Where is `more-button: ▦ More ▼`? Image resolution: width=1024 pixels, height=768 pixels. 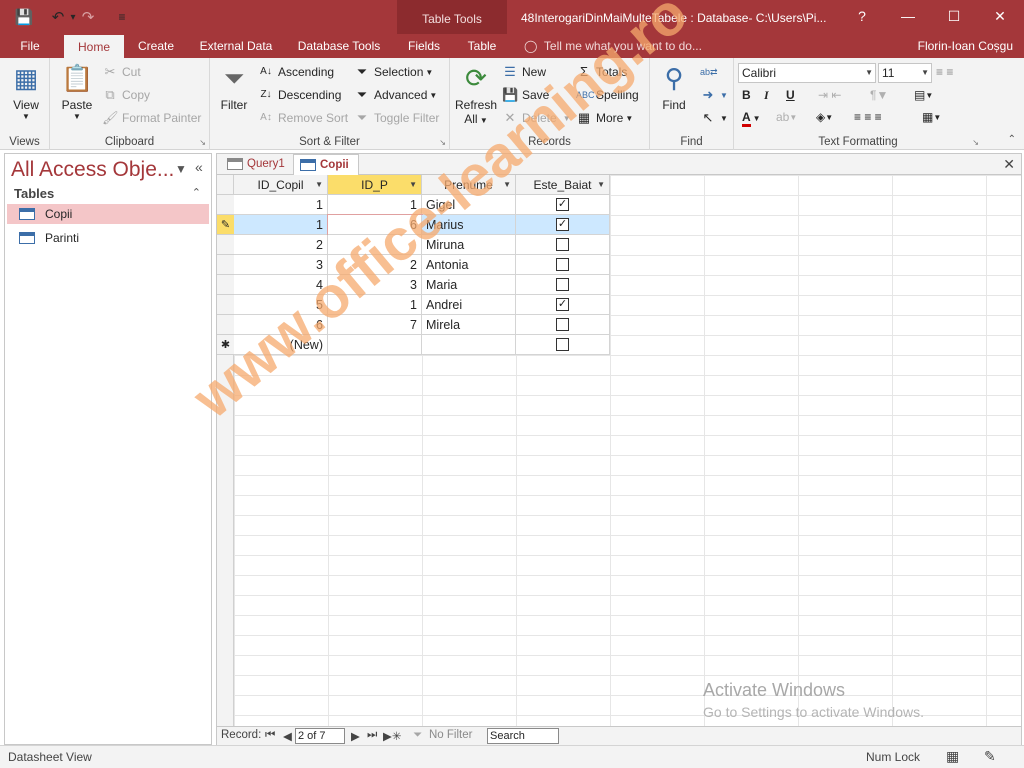 more-button: ▦ More ▼ is located at coordinates (604, 118).